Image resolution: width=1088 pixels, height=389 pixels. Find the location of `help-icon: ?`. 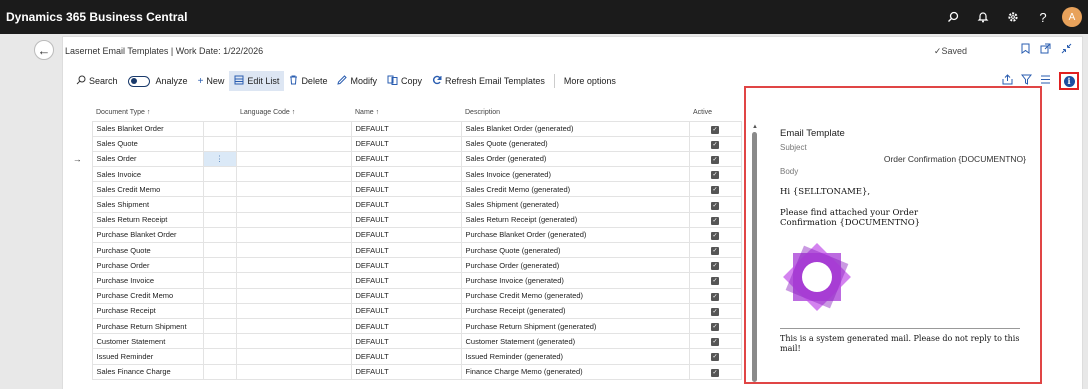

help-icon: ? is located at coordinates (1043, 17).